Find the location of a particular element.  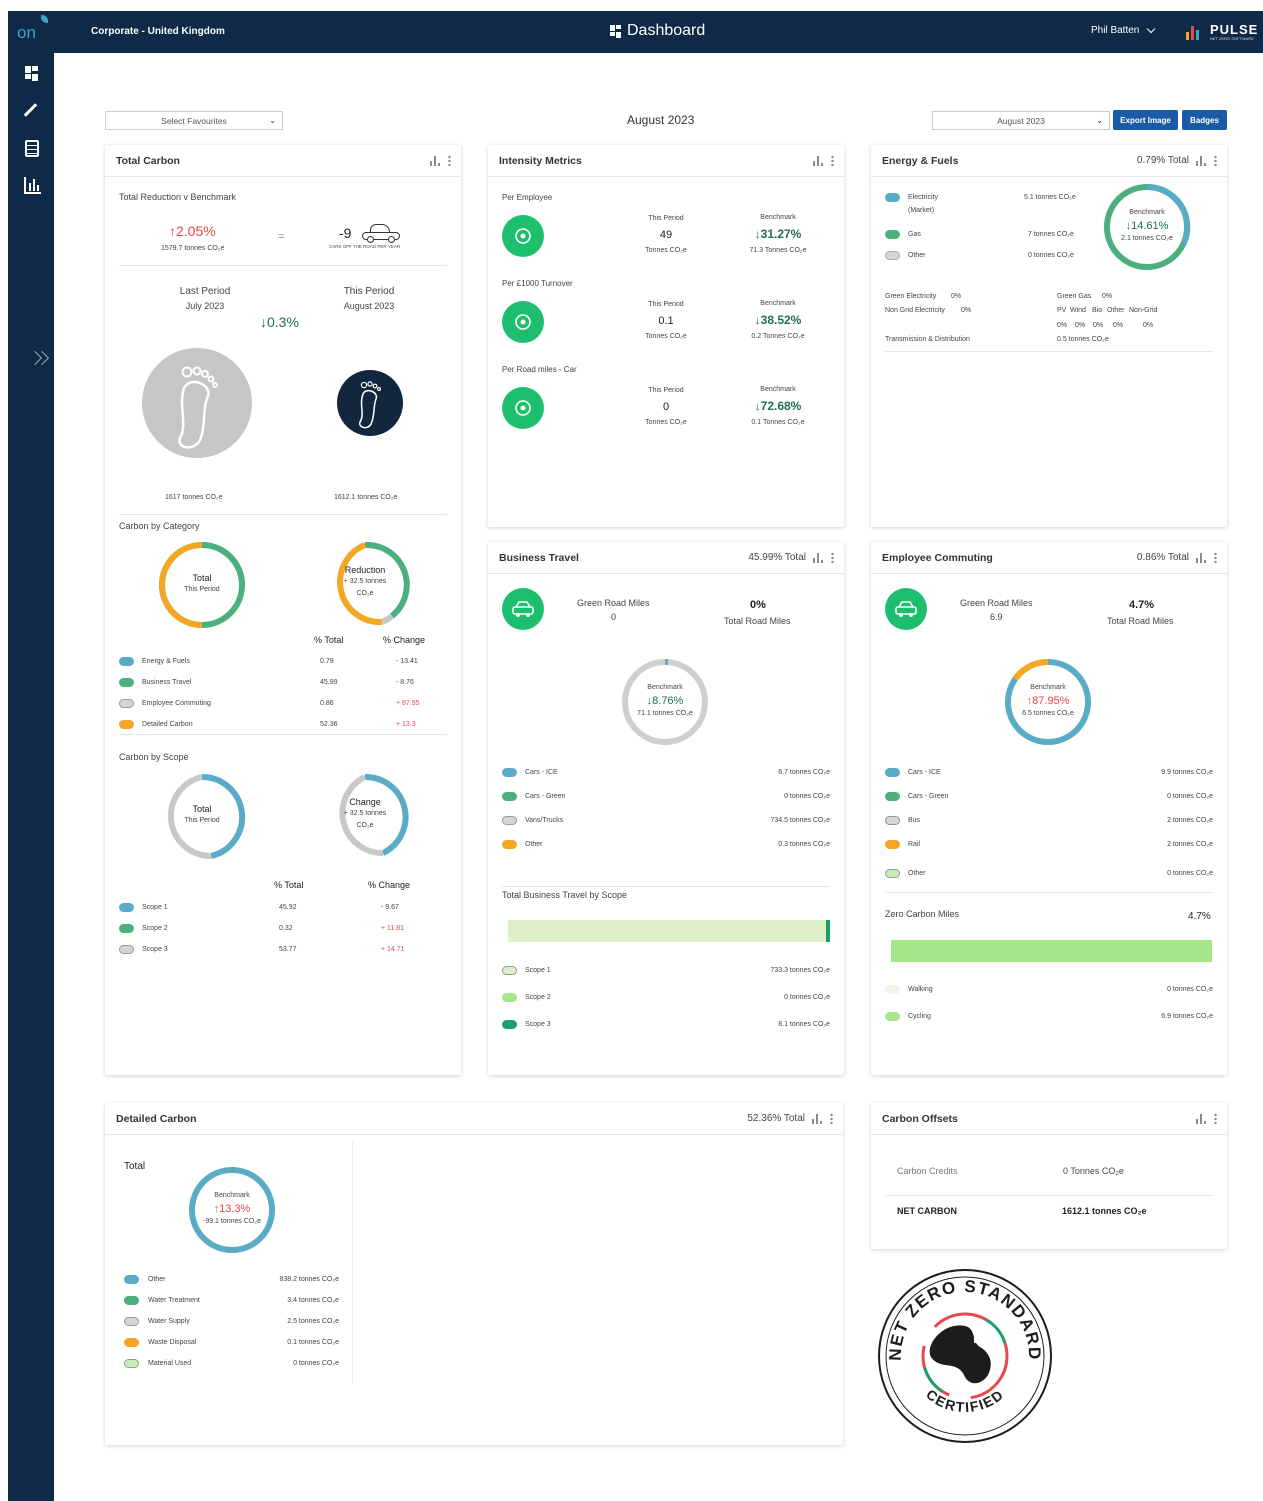

ec-item-value: 0 tonnes CO₂e is located at coordinates (1190, 796).